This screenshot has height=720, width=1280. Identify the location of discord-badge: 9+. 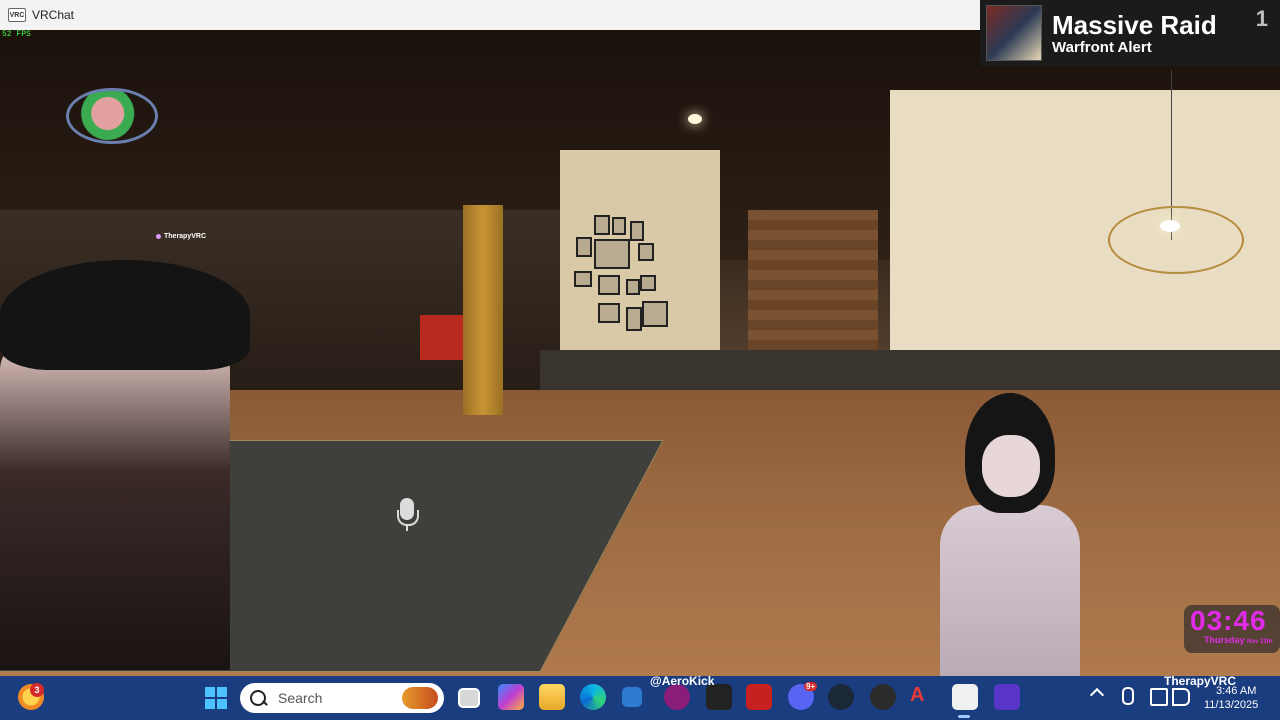
(811, 686).